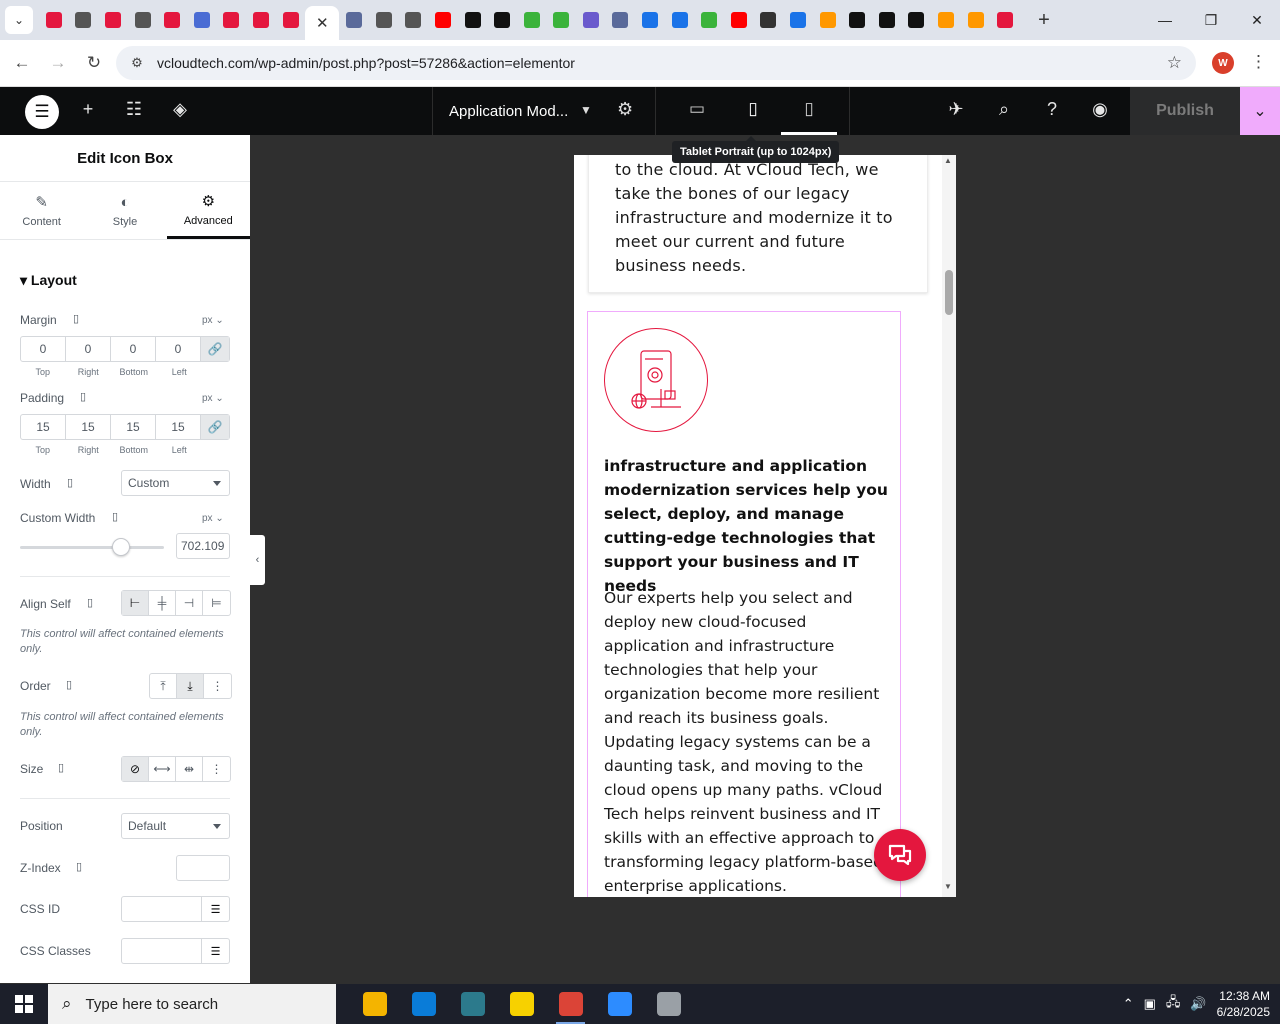  I want to click on browser-tab-active: ✕, so click(322, 23).